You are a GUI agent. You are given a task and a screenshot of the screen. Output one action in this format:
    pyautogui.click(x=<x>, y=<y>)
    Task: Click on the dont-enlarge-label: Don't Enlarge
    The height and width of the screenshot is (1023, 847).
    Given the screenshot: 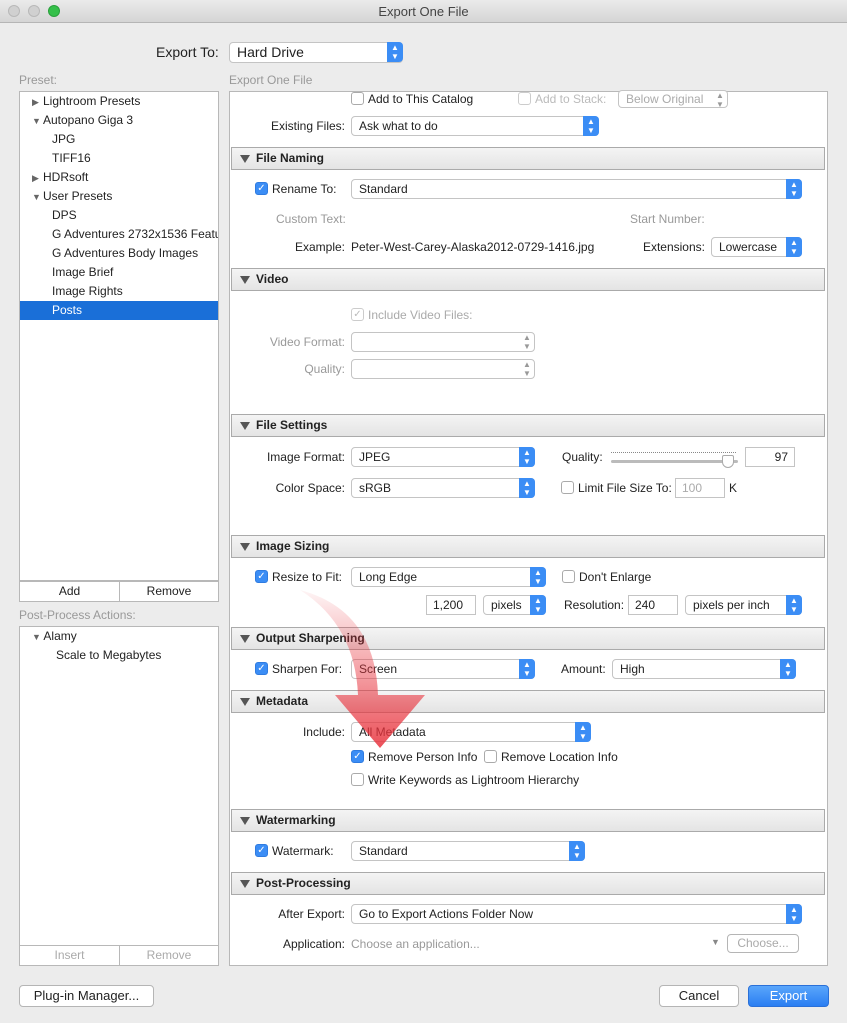 What is the action you would take?
    pyautogui.click(x=615, y=577)
    